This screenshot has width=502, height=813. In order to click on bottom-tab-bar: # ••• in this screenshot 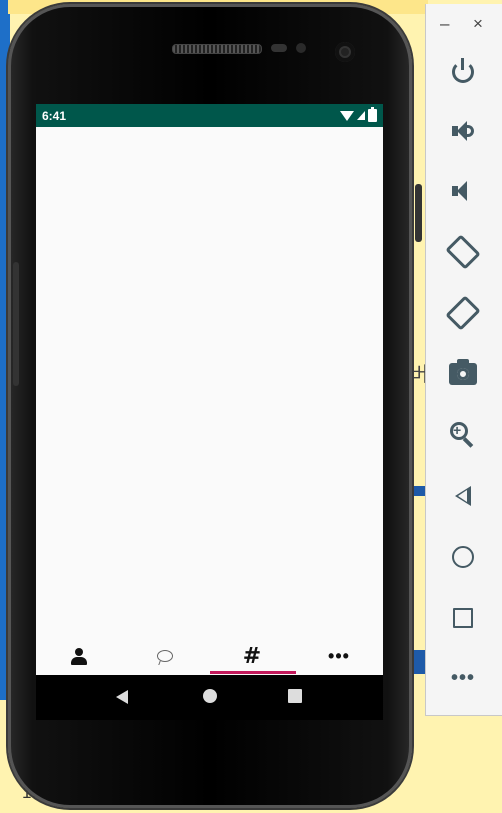, I will do `click(209, 656)`.